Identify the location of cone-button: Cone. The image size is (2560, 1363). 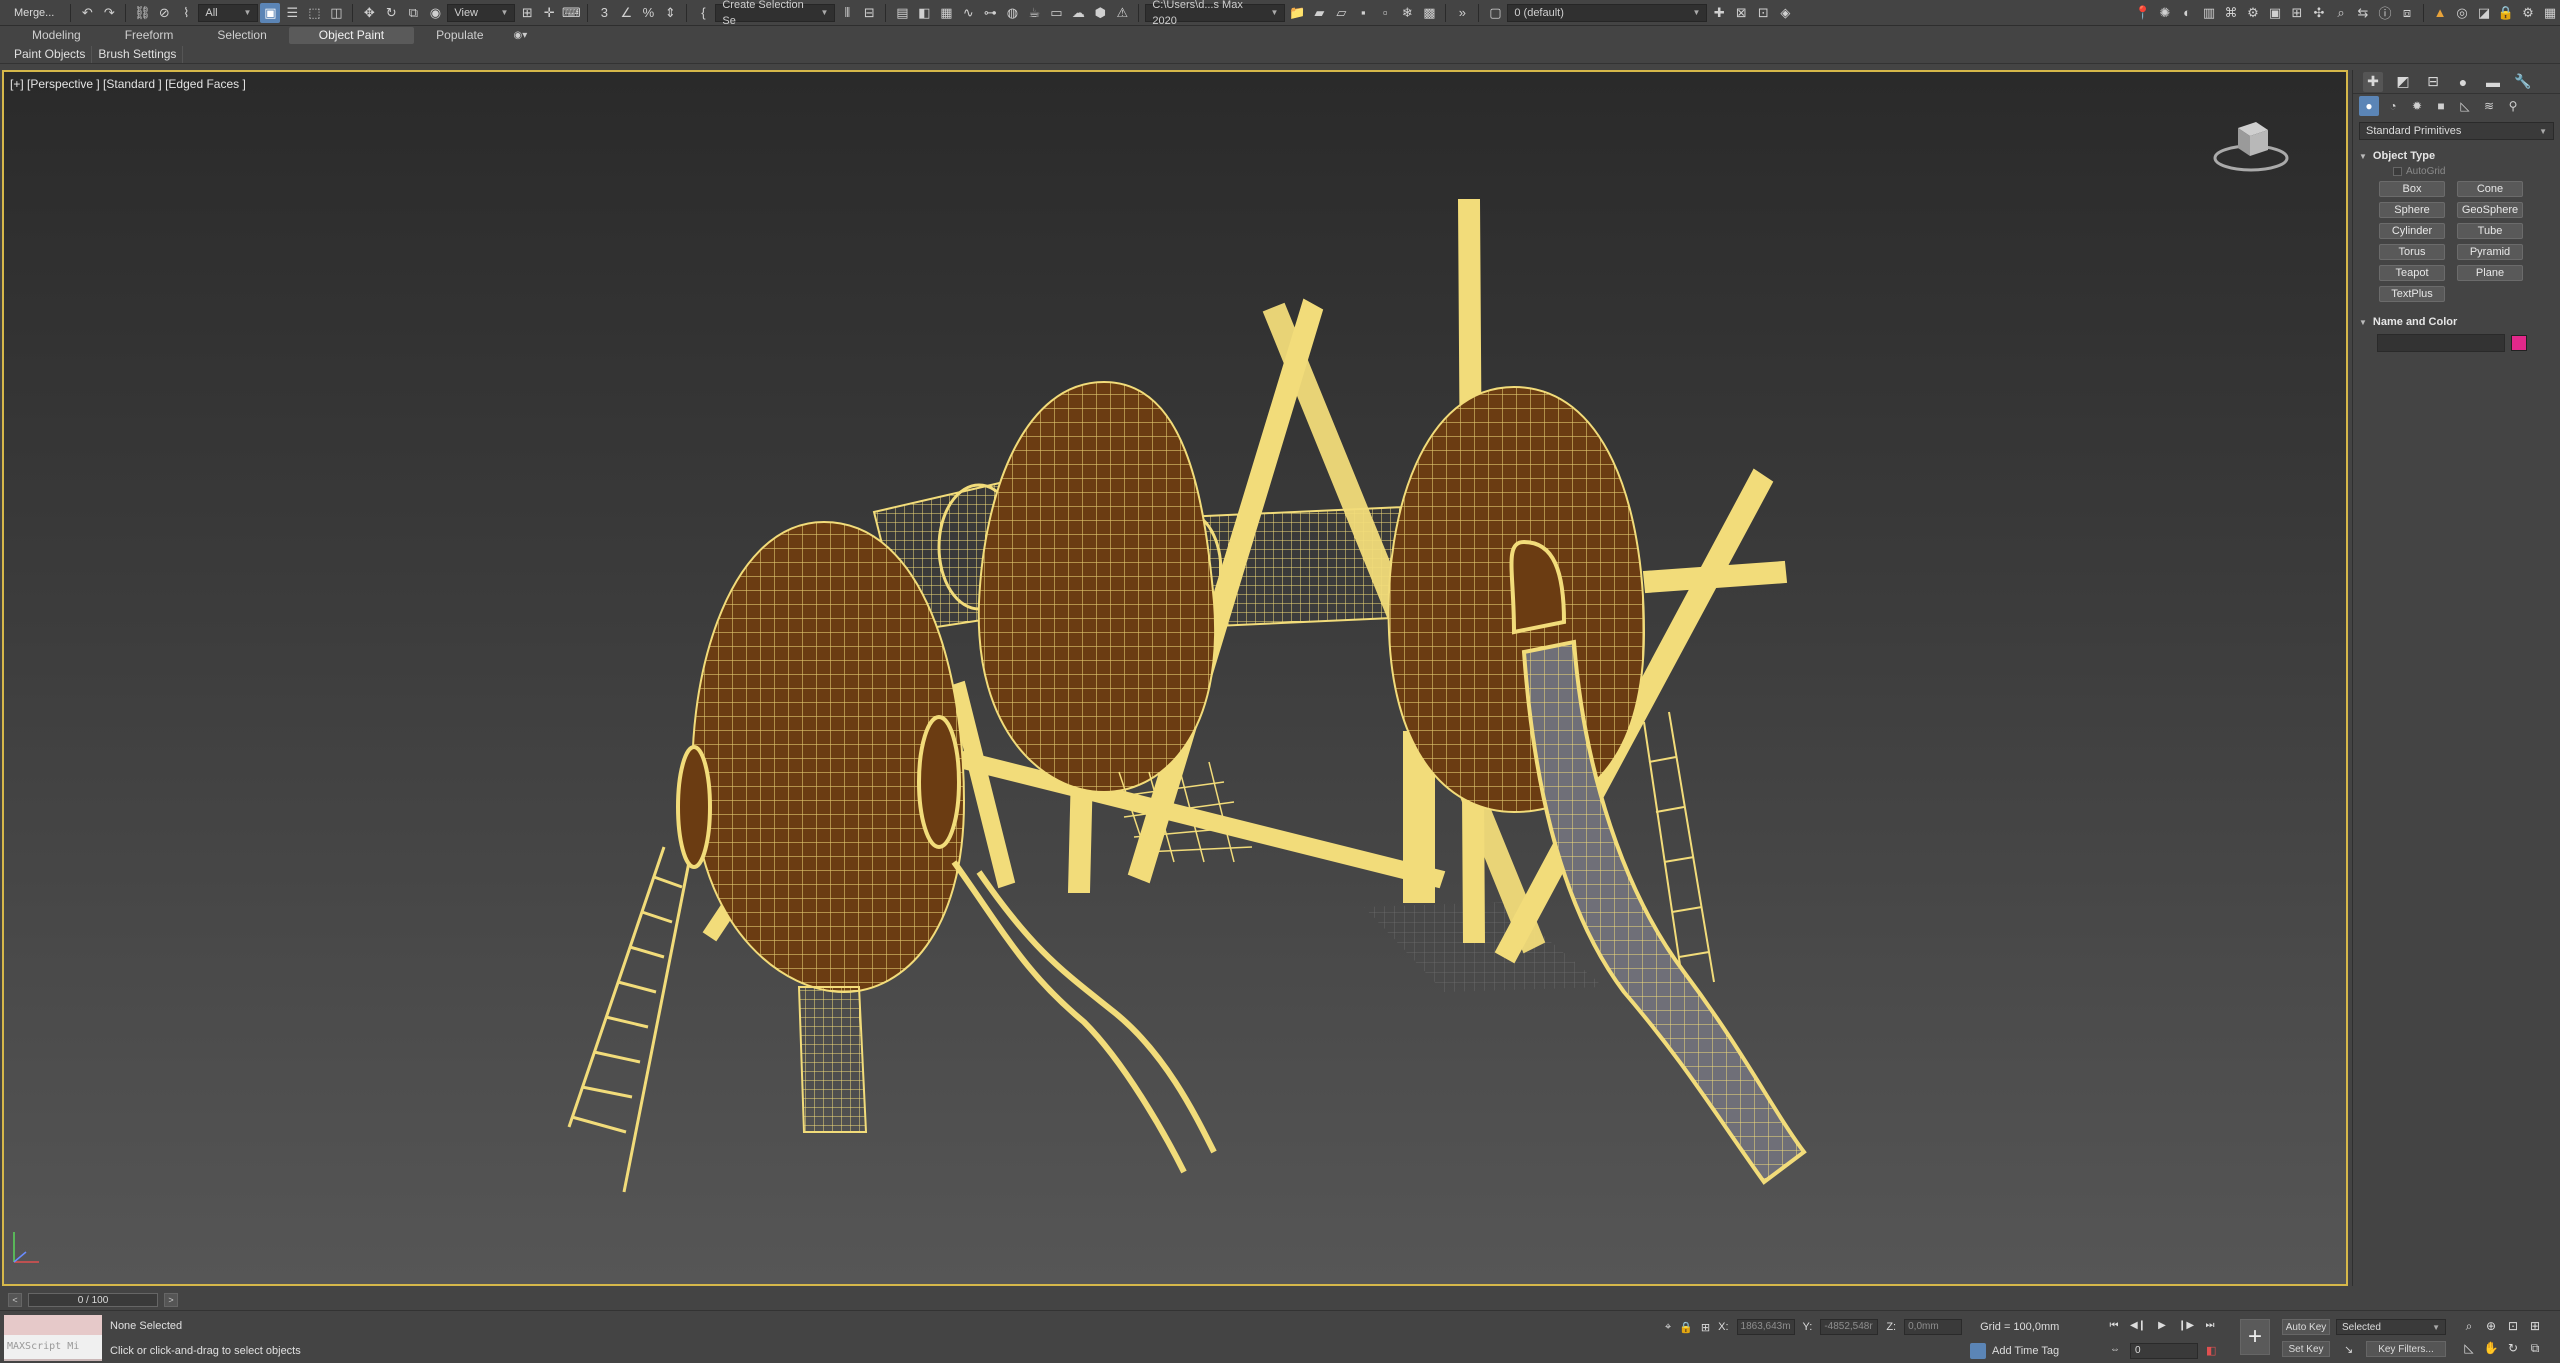
(2490, 189).